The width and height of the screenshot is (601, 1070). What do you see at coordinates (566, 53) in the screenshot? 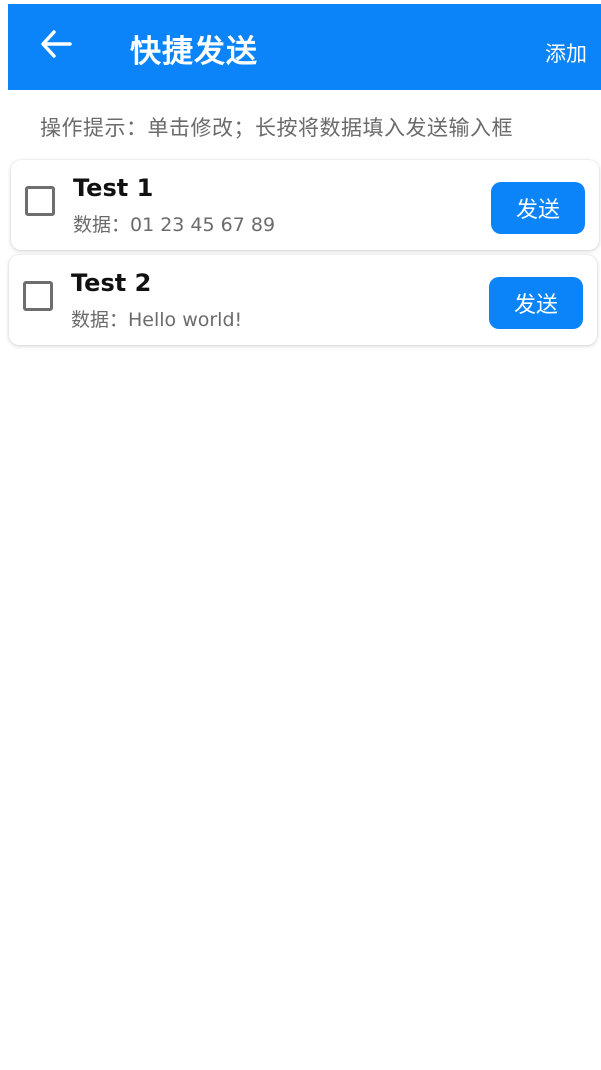
I see `add-button: 添加` at bounding box center [566, 53].